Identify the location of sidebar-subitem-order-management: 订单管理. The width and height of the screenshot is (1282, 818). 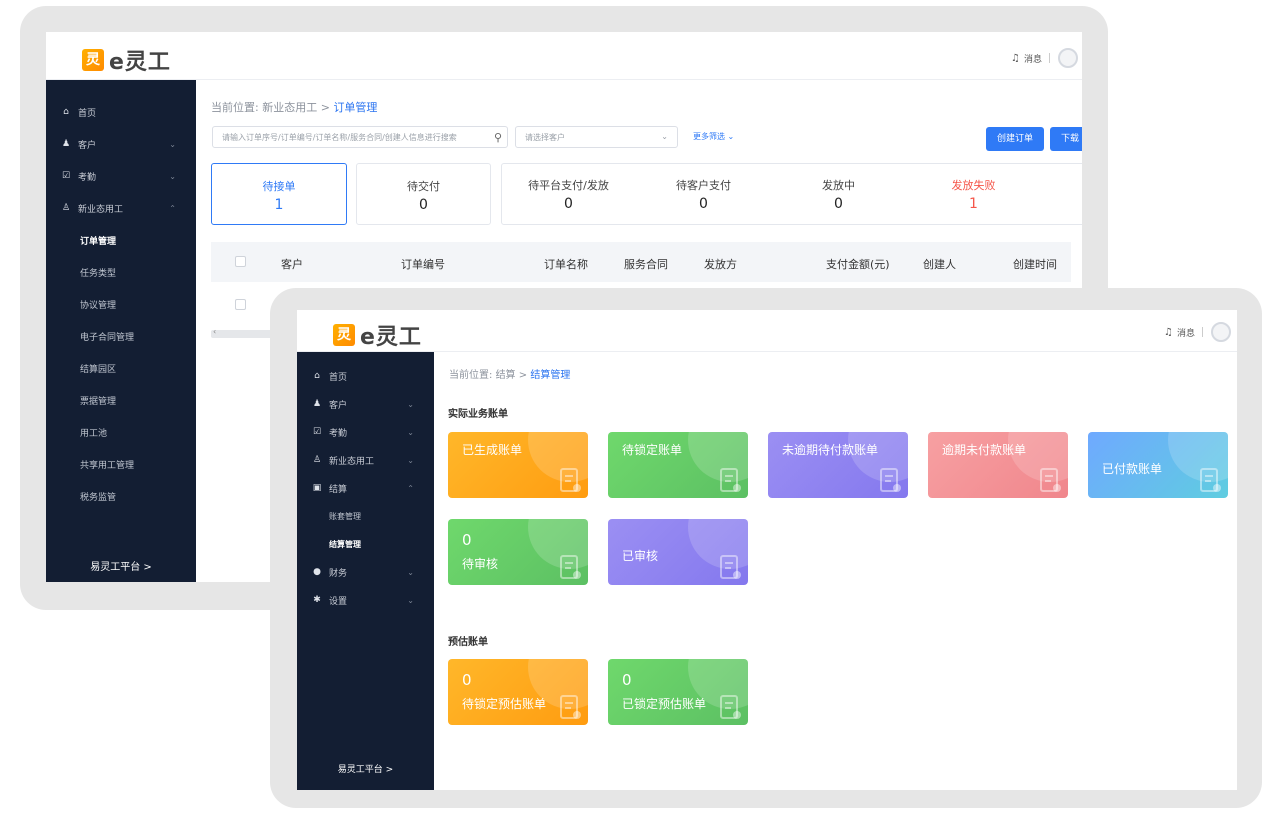
(121, 240).